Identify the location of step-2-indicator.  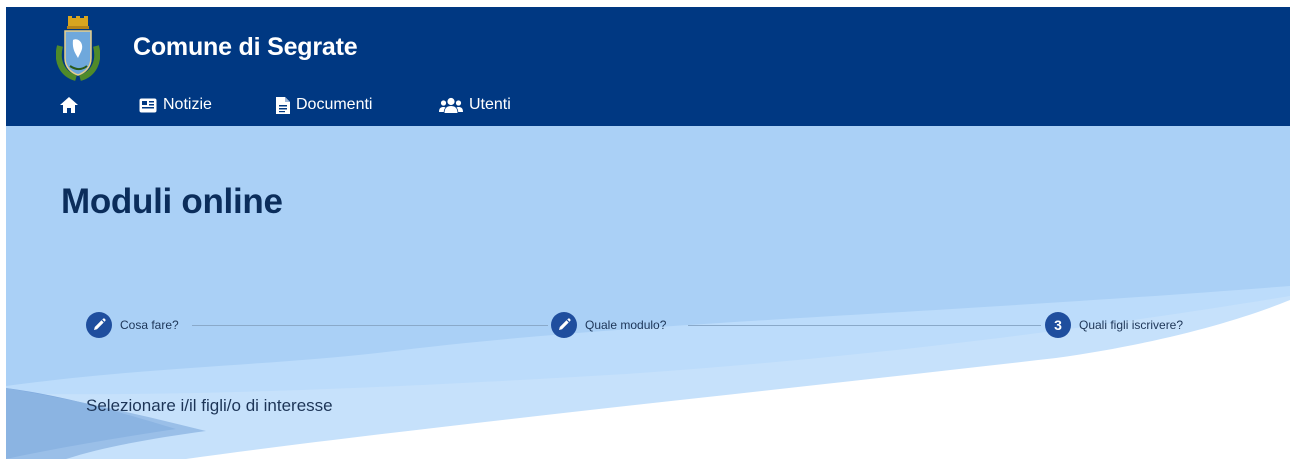
(564, 325).